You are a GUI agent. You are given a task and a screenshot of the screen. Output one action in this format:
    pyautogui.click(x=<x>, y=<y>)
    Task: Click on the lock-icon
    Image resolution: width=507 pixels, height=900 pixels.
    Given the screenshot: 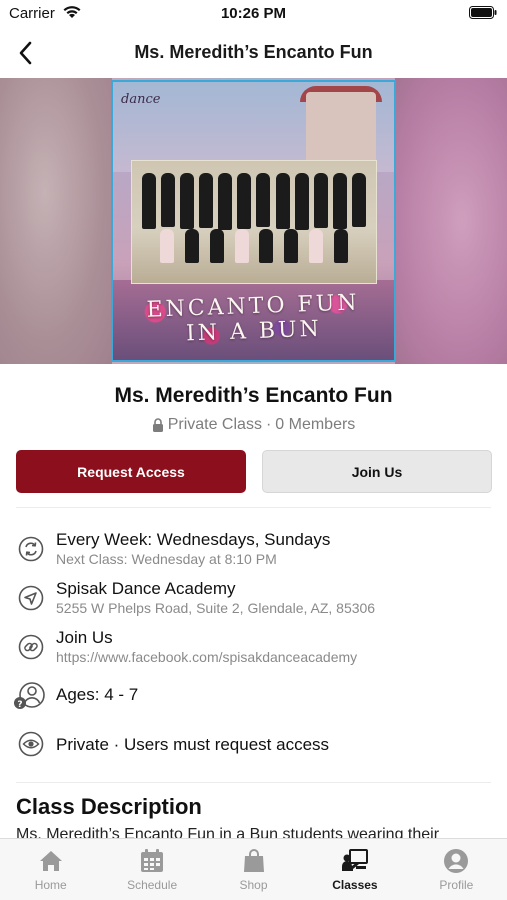 What is the action you would take?
    pyautogui.click(x=157, y=425)
    